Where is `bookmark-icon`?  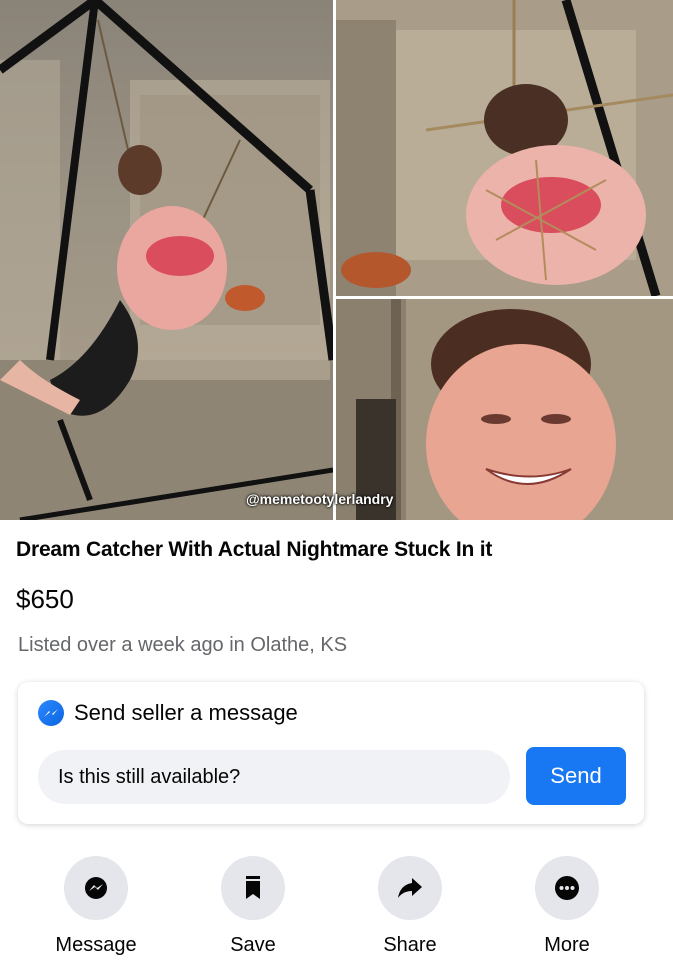
bookmark-icon is located at coordinates (253, 888).